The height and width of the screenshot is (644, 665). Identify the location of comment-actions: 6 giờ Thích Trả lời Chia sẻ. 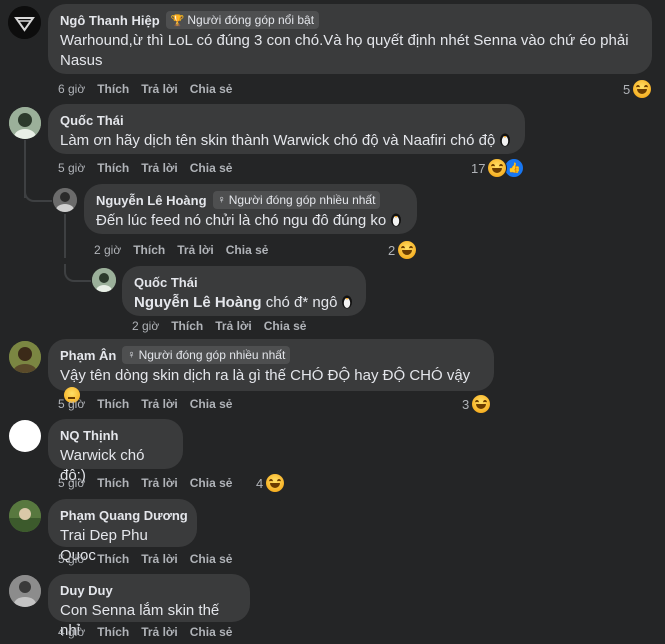
(151, 89).